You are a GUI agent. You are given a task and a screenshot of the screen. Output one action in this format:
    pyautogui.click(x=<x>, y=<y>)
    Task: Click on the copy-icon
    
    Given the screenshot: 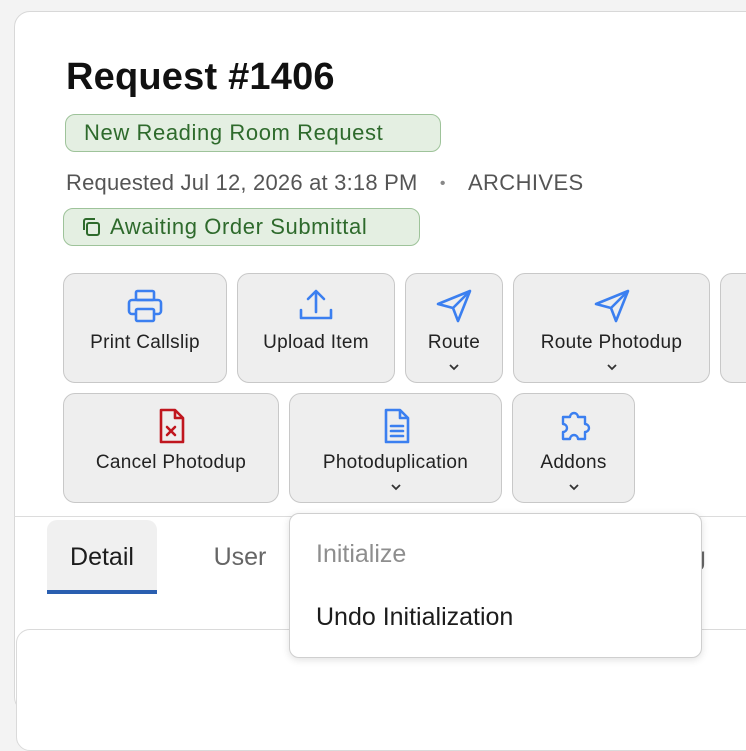 What is the action you would take?
    pyautogui.click(x=91, y=227)
    